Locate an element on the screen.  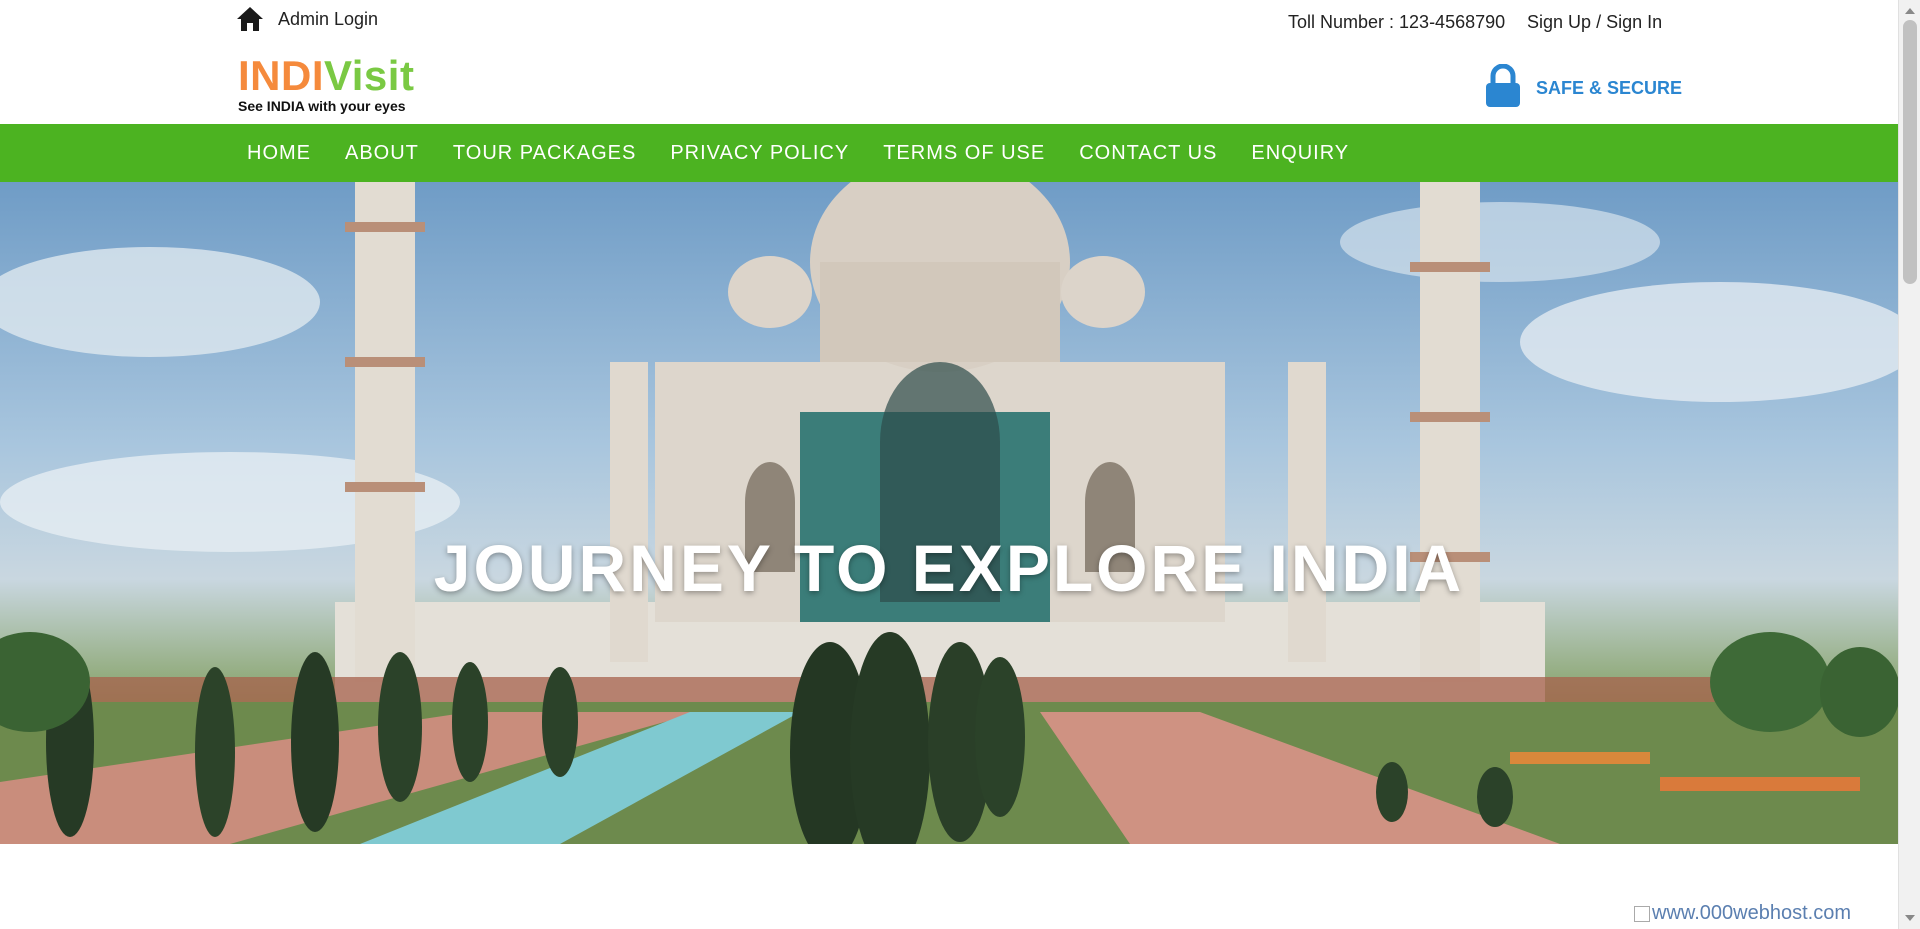
admin-login-link: Admin Login is located at coordinates (307, 19).